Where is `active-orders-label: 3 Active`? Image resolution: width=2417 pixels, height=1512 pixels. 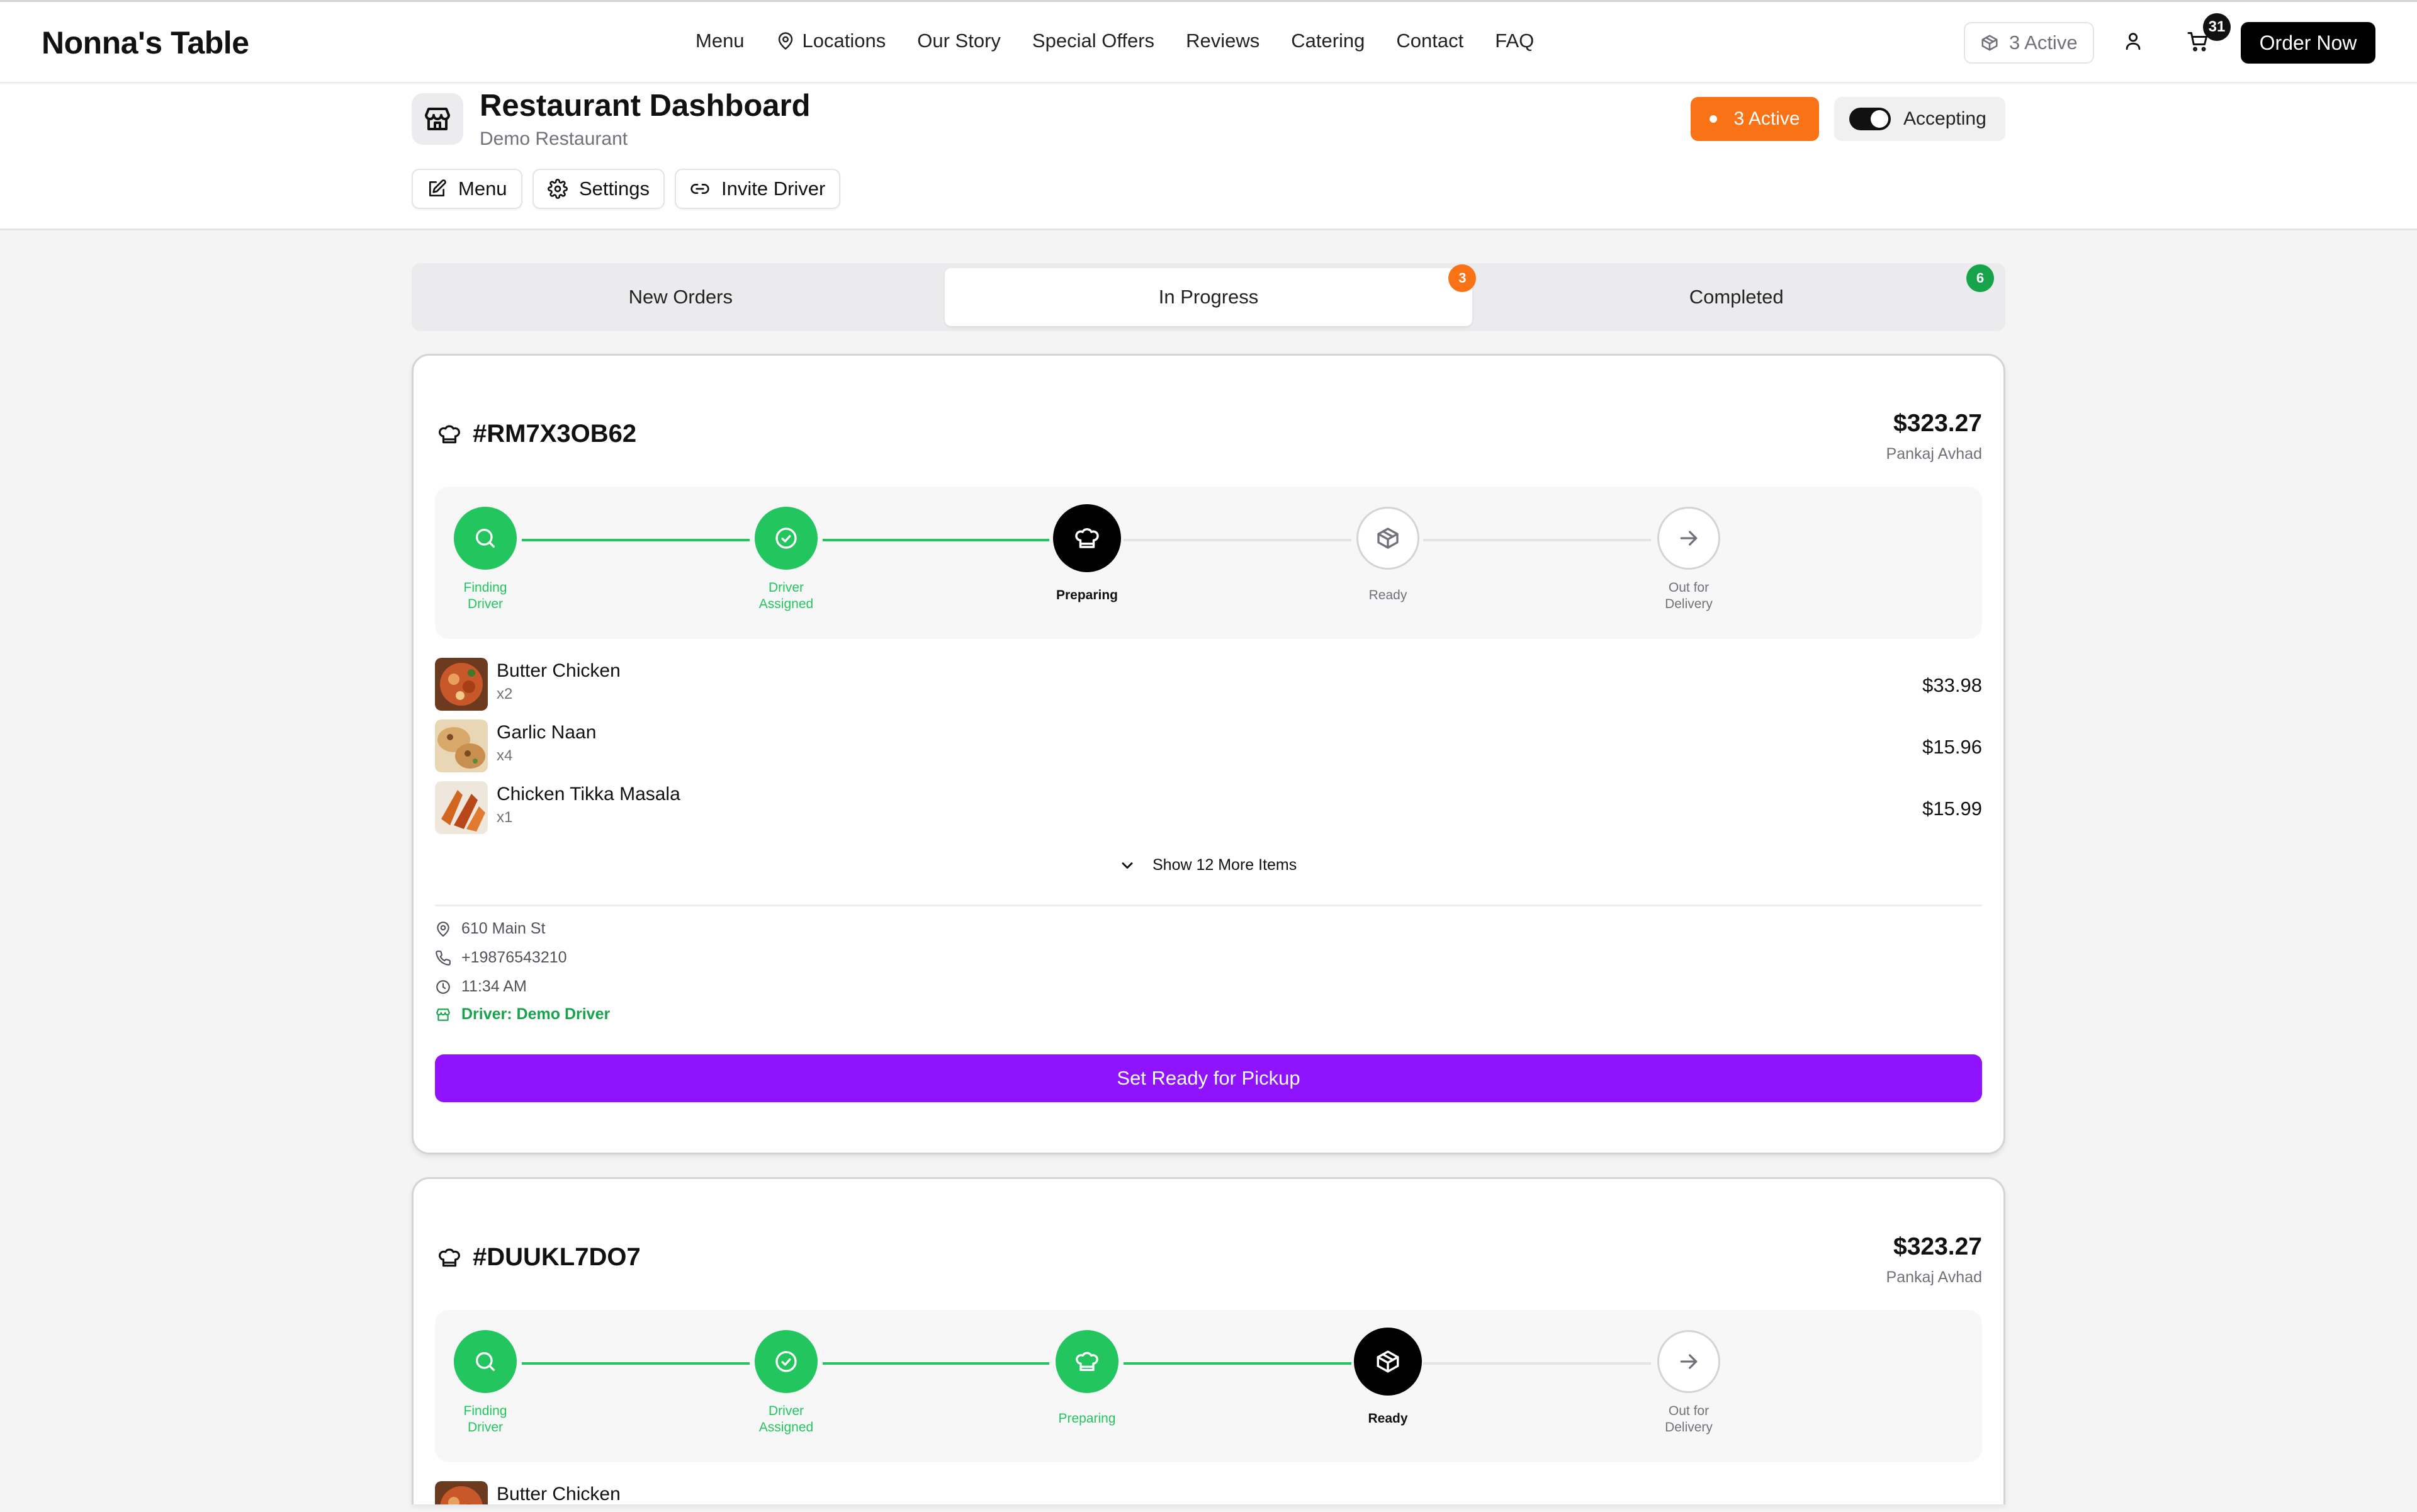 active-orders-label: 3 Active is located at coordinates (2043, 42).